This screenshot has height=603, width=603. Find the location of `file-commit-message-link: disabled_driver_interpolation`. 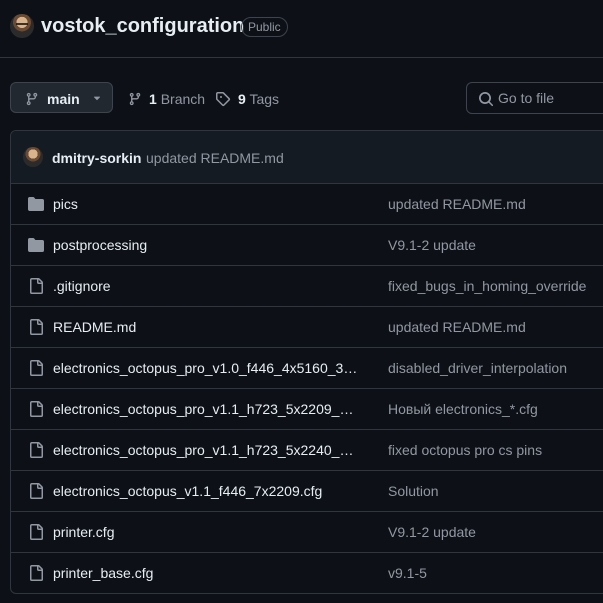

file-commit-message-link: disabled_driver_interpolation is located at coordinates (477, 368).